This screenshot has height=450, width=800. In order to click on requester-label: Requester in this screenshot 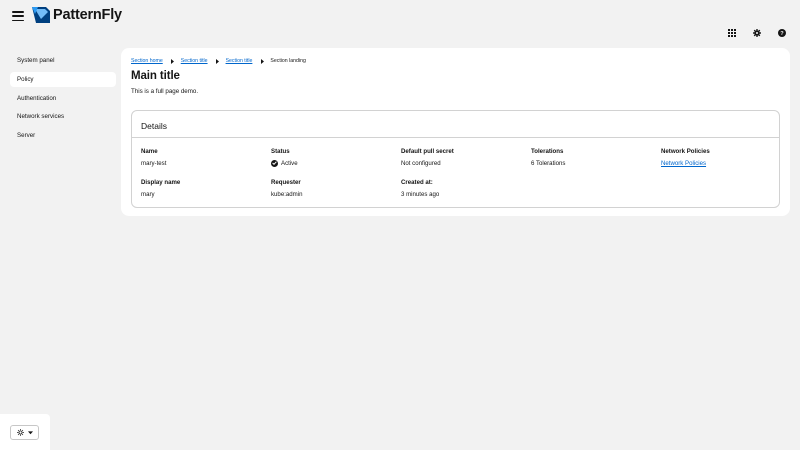, I will do `click(286, 182)`.